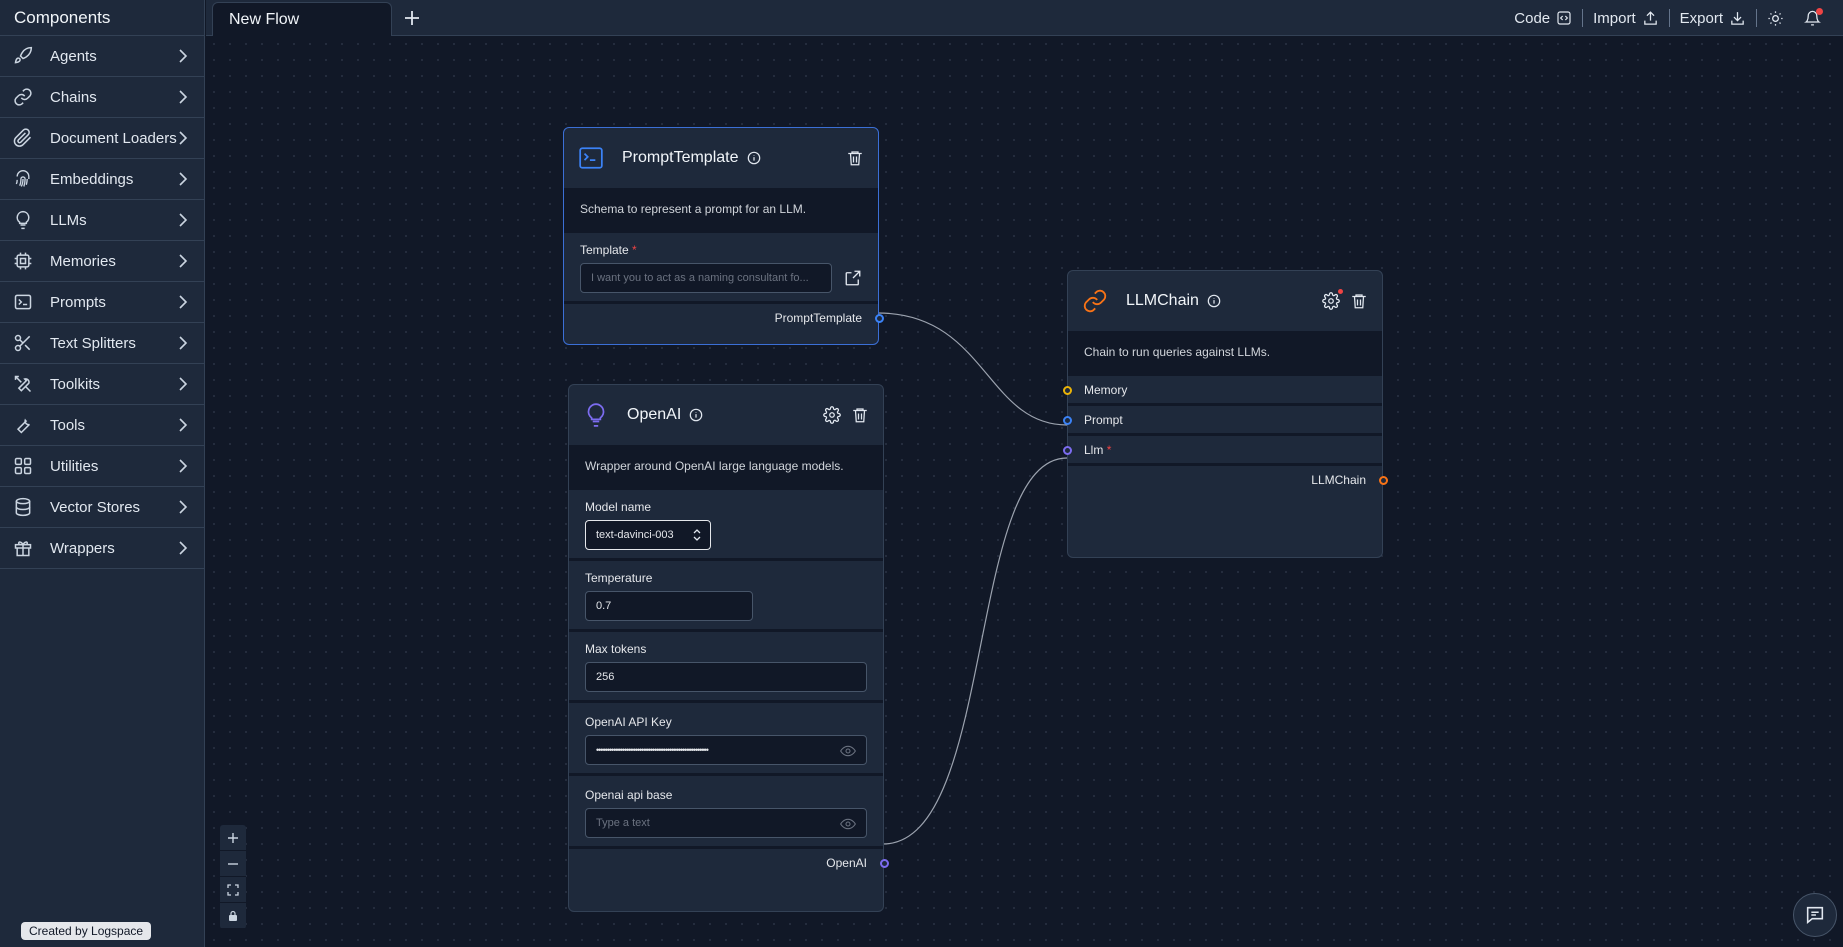 This screenshot has height=947, width=1843. What do you see at coordinates (726, 677) in the screenshot?
I see `max-tokens-input: 256` at bounding box center [726, 677].